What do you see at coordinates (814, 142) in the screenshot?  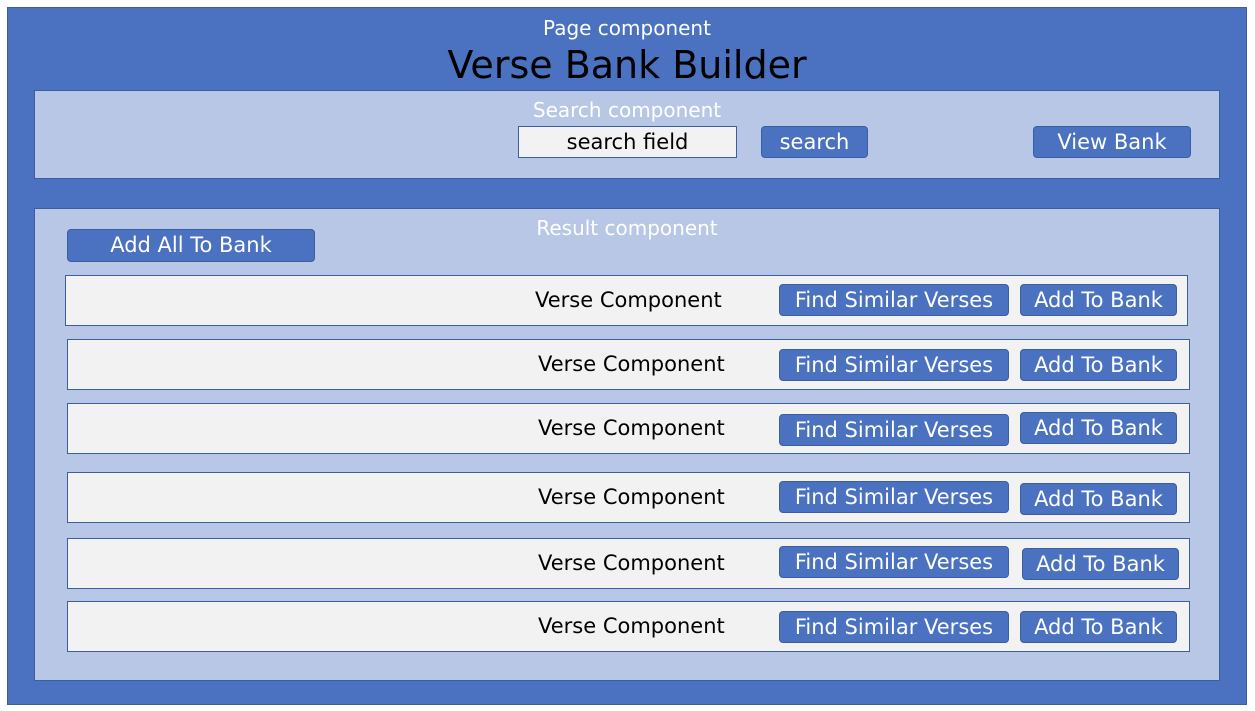 I see `search-button: search` at bounding box center [814, 142].